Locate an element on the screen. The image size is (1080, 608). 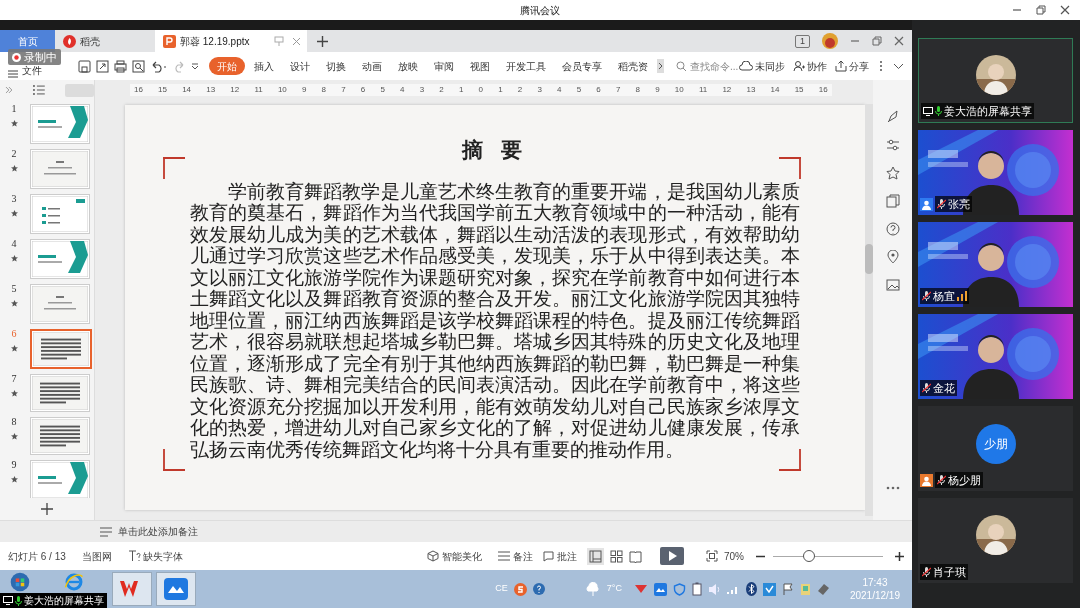
zoom-in-icon is located at coordinates (899, 556).